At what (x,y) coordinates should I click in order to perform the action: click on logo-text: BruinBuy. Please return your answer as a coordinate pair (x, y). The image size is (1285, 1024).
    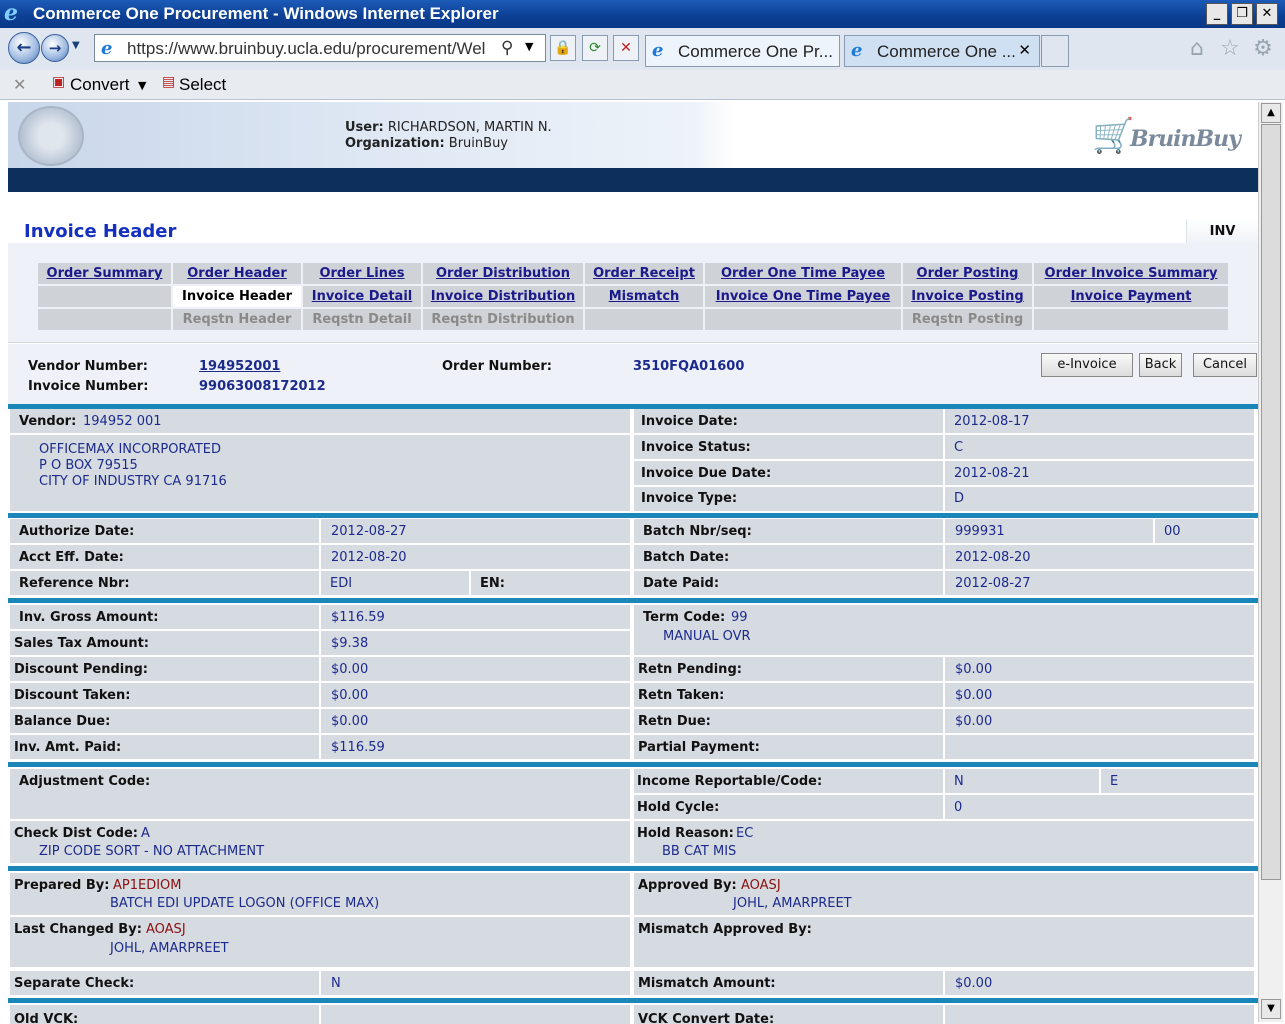
    Looking at the image, I should click on (1185, 139).